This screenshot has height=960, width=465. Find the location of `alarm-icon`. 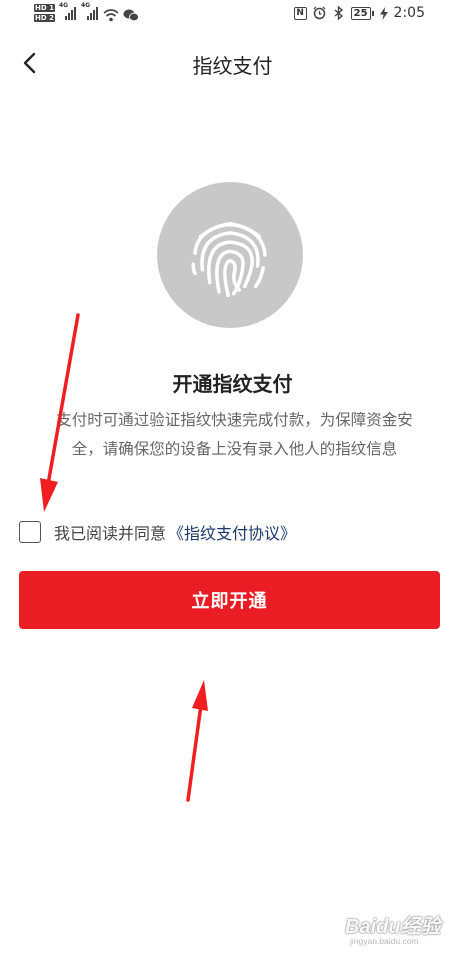

alarm-icon is located at coordinates (319, 13).